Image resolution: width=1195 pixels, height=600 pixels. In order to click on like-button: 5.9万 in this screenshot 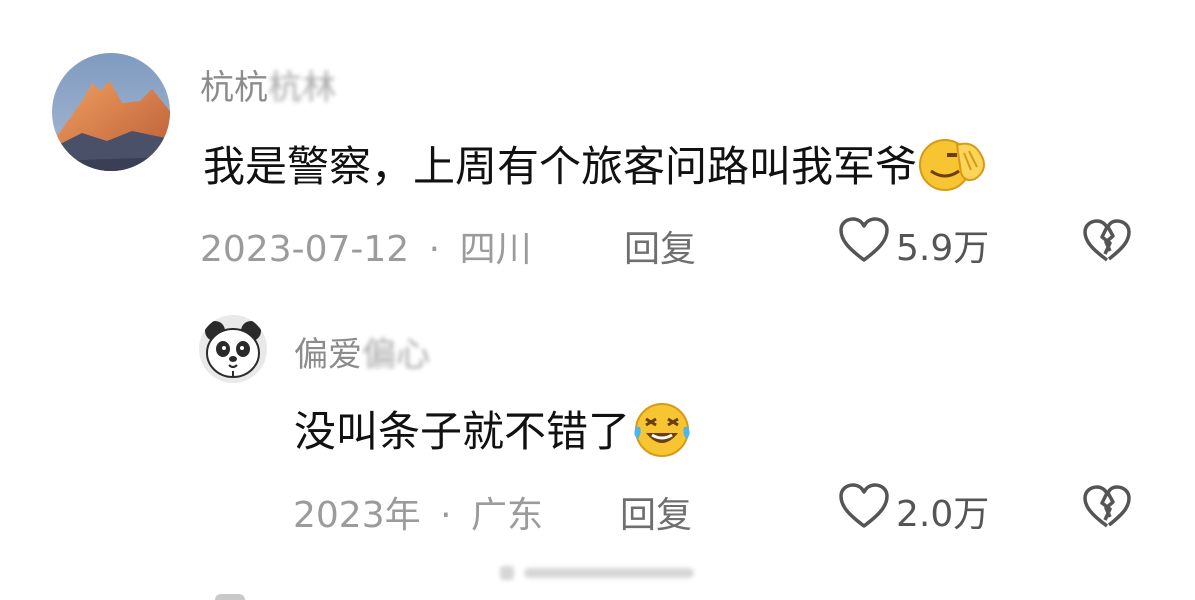, I will do `click(913, 244)`.